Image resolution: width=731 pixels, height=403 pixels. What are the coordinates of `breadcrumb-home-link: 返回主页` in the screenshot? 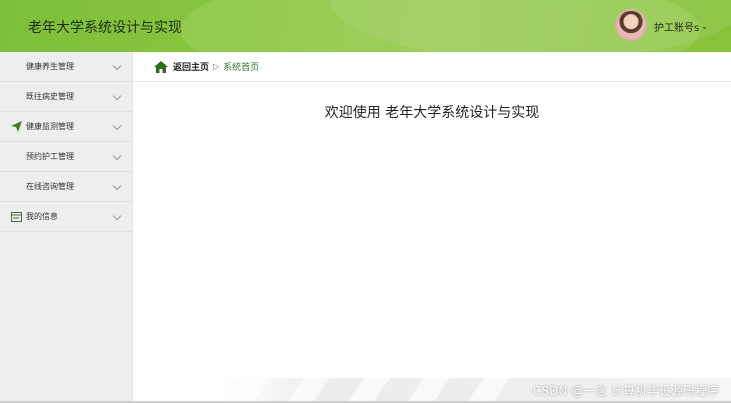 It's located at (191, 66).